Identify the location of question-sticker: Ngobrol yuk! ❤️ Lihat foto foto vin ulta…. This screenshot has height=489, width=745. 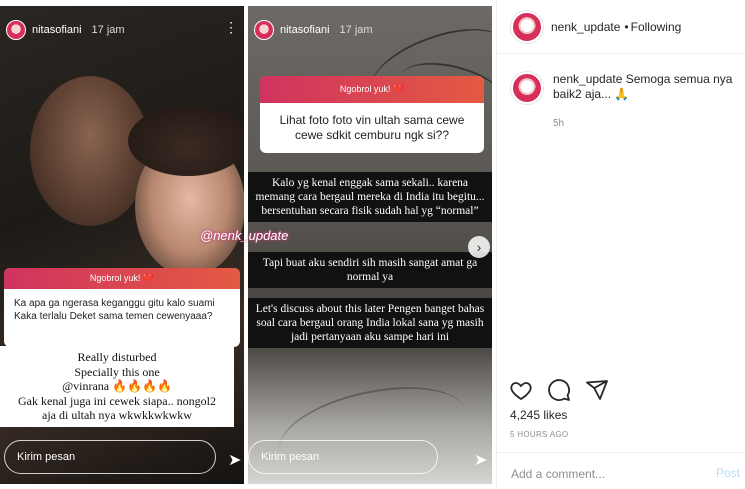
(372, 114).